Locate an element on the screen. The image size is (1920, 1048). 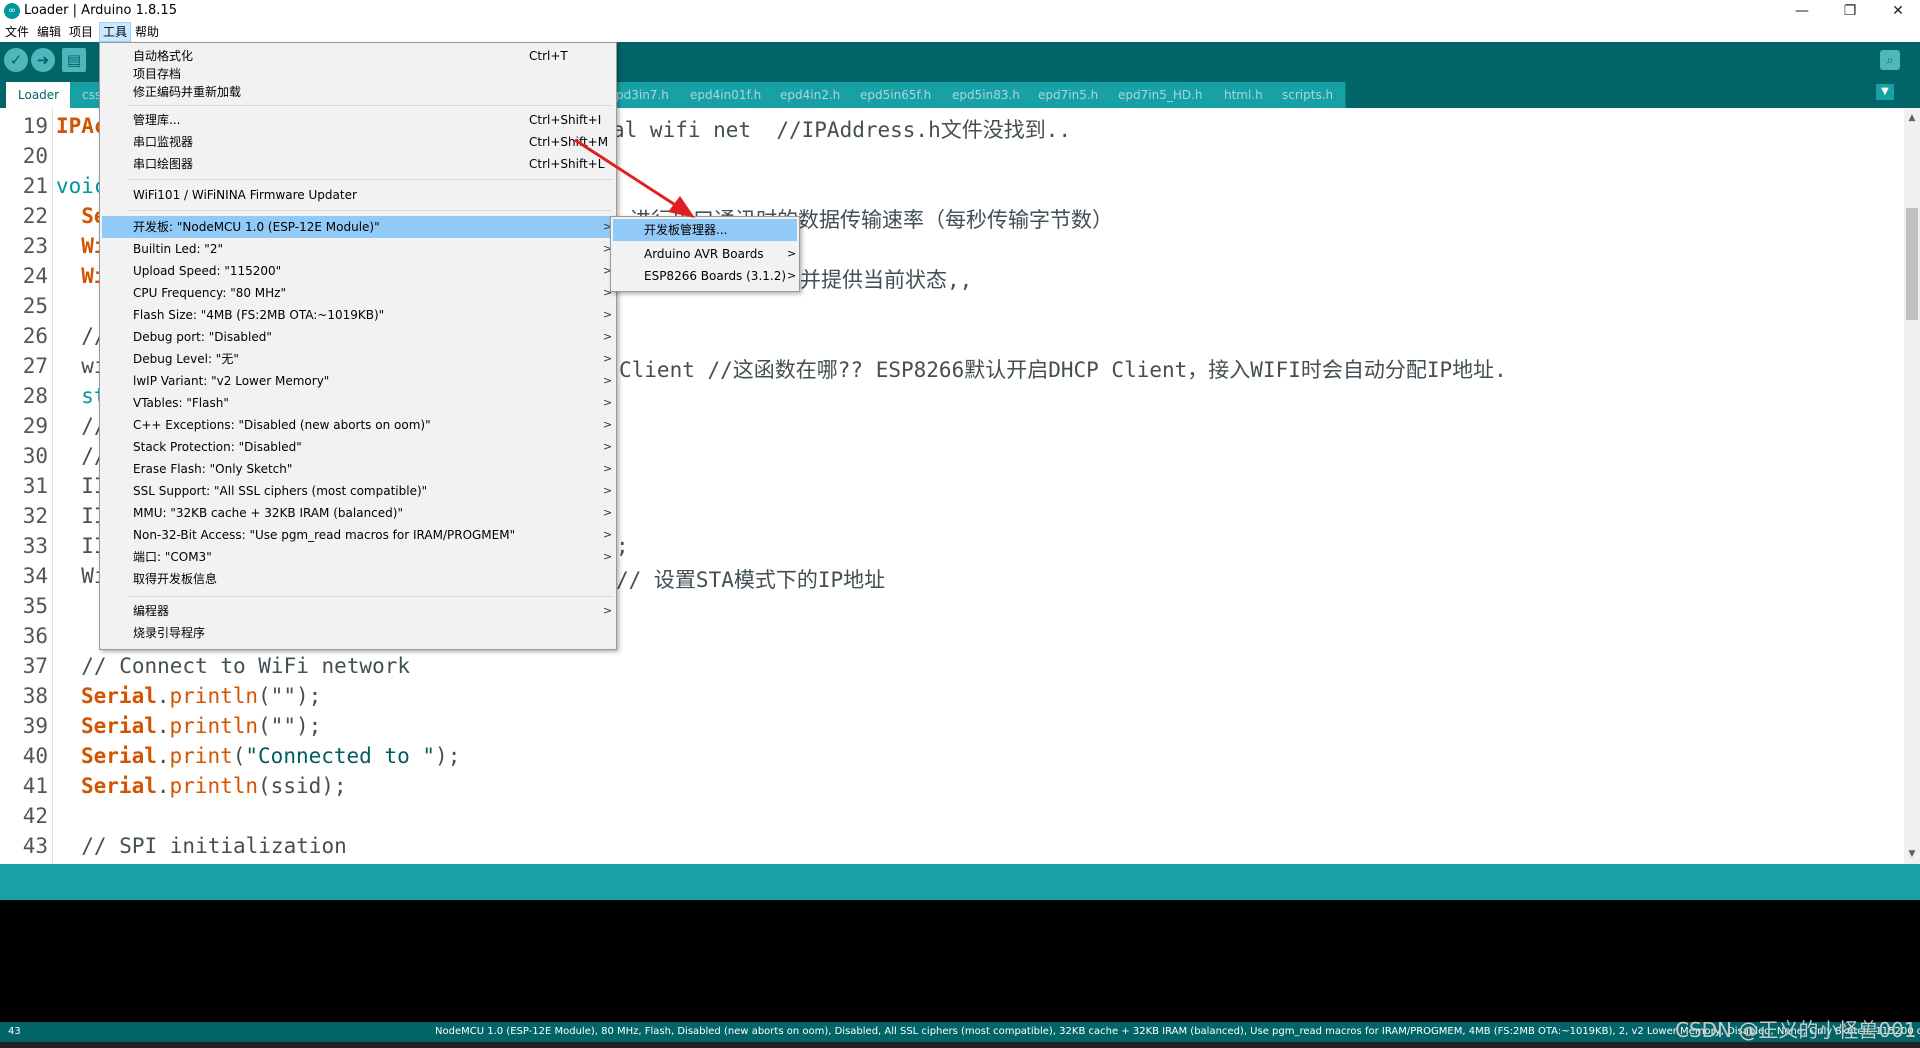
line-number: 26 is located at coordinates (35, 336).